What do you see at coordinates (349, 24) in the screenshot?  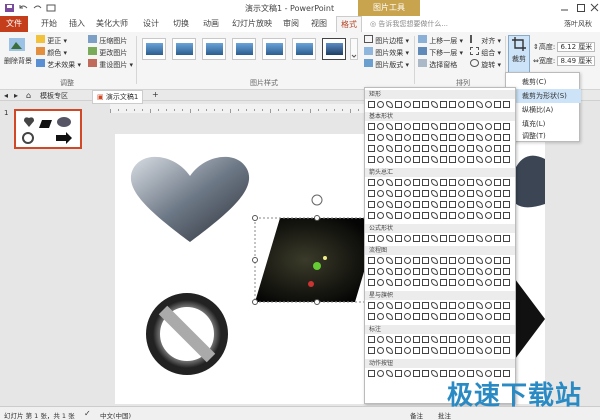 I see `tab-format: 格式` at bounding box center [349, 24].